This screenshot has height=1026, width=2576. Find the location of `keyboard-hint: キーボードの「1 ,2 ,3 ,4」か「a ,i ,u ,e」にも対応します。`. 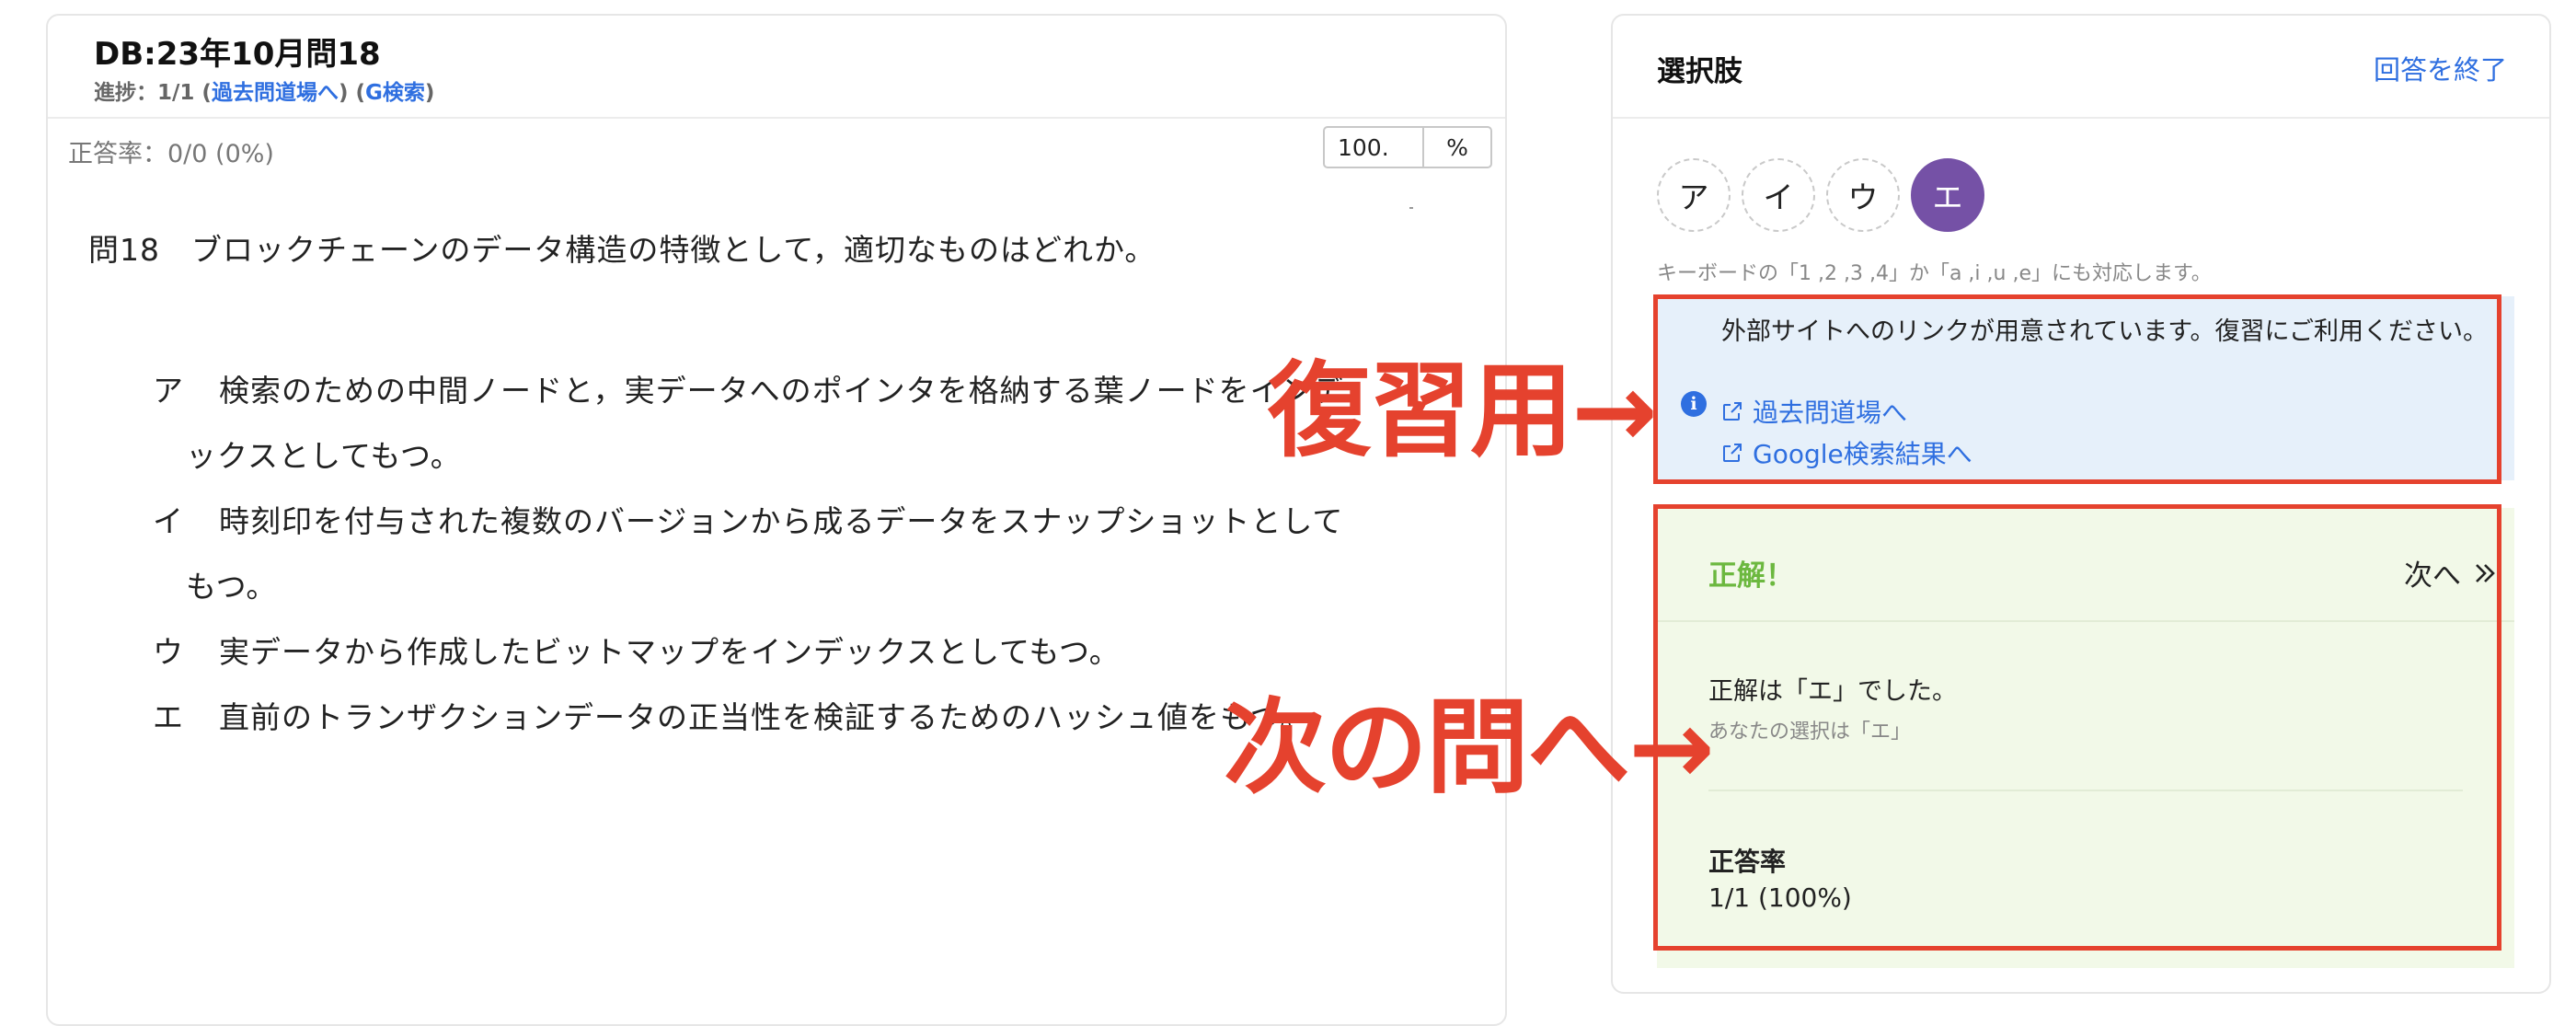

keyboard-hint: キーボードの「1 ,2 ,3 ,4」か「a ,i ,u ,e」にも対応します。 is located at coordinates (1934, 273).